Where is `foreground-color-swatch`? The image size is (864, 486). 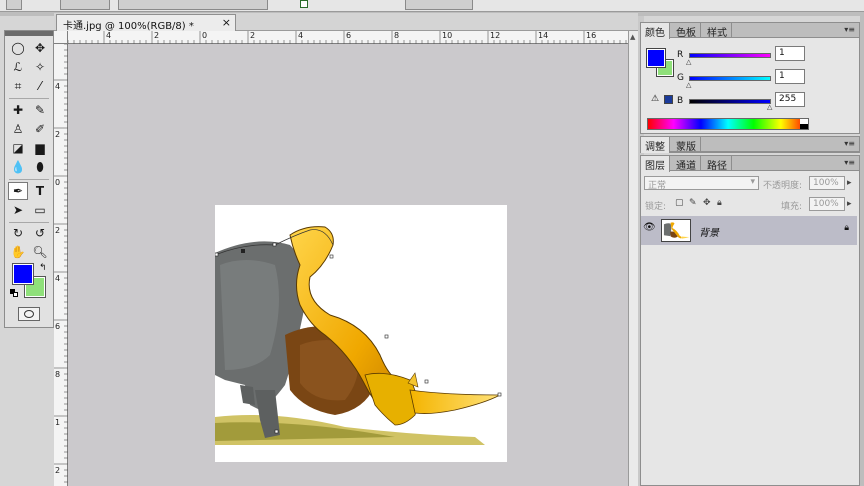
foreground-color-swatch is located at coordinates (23, 274).